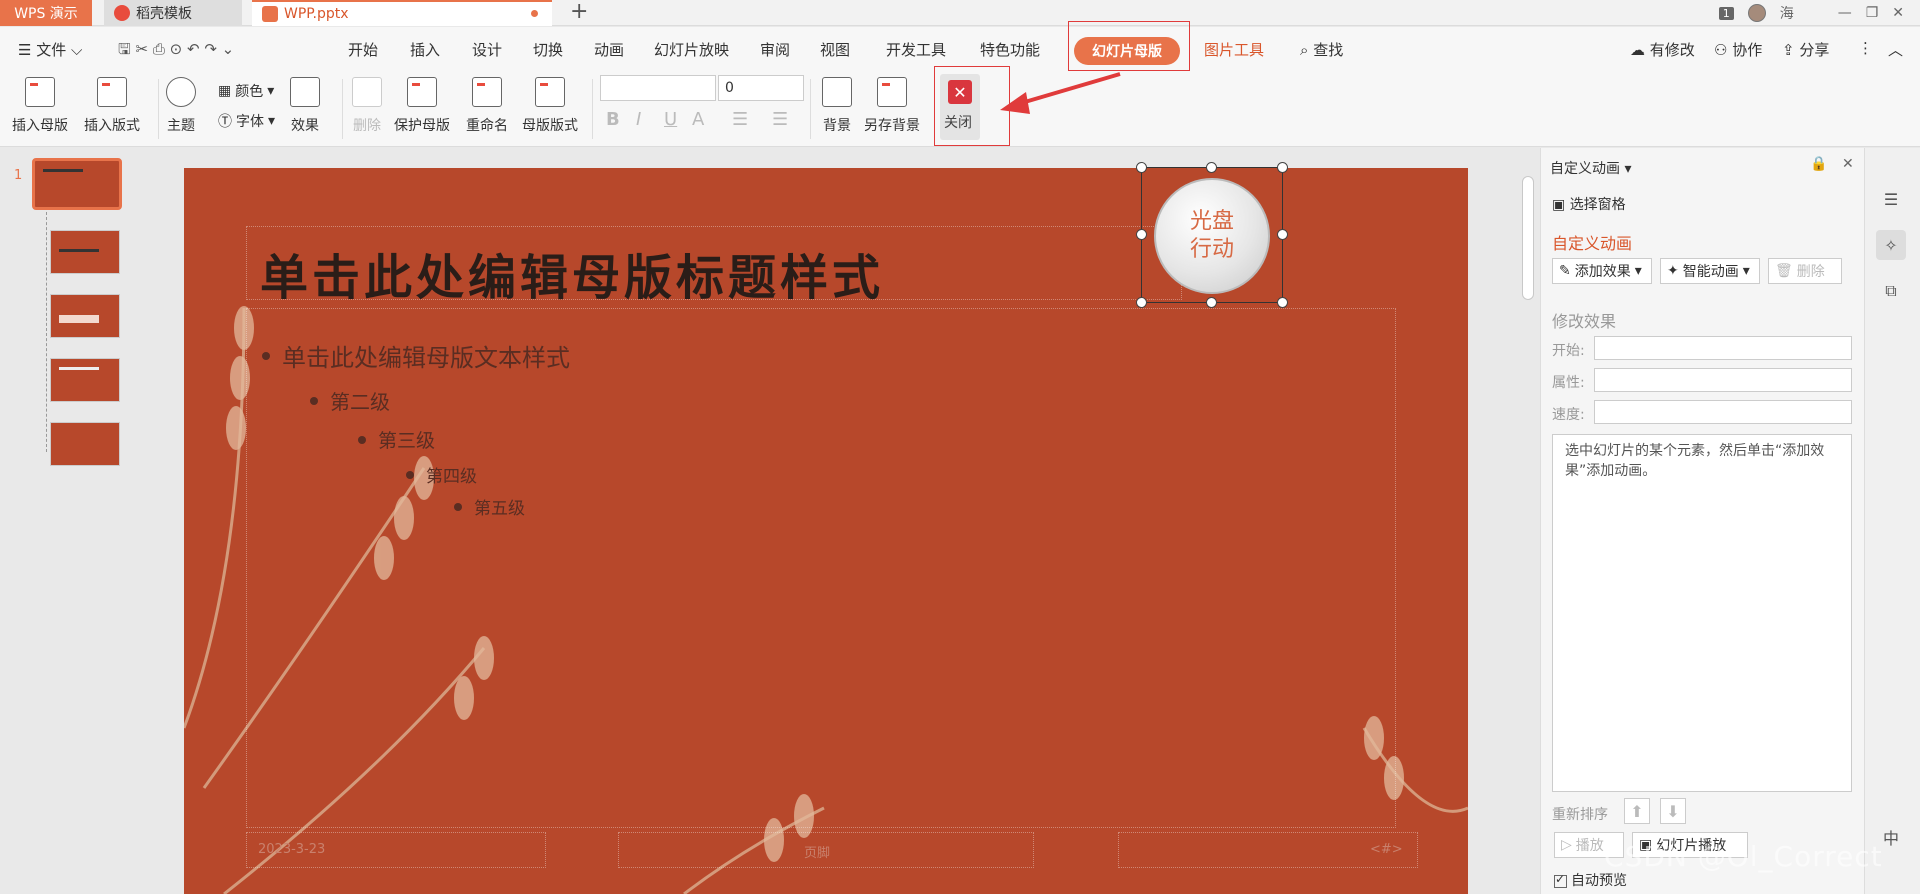 The image size is (1920, 894). What do you see at coordinates (1898, 13) in the screenshot?
I see `close-window-icon: ✕` at bounding box center [1898, 13].